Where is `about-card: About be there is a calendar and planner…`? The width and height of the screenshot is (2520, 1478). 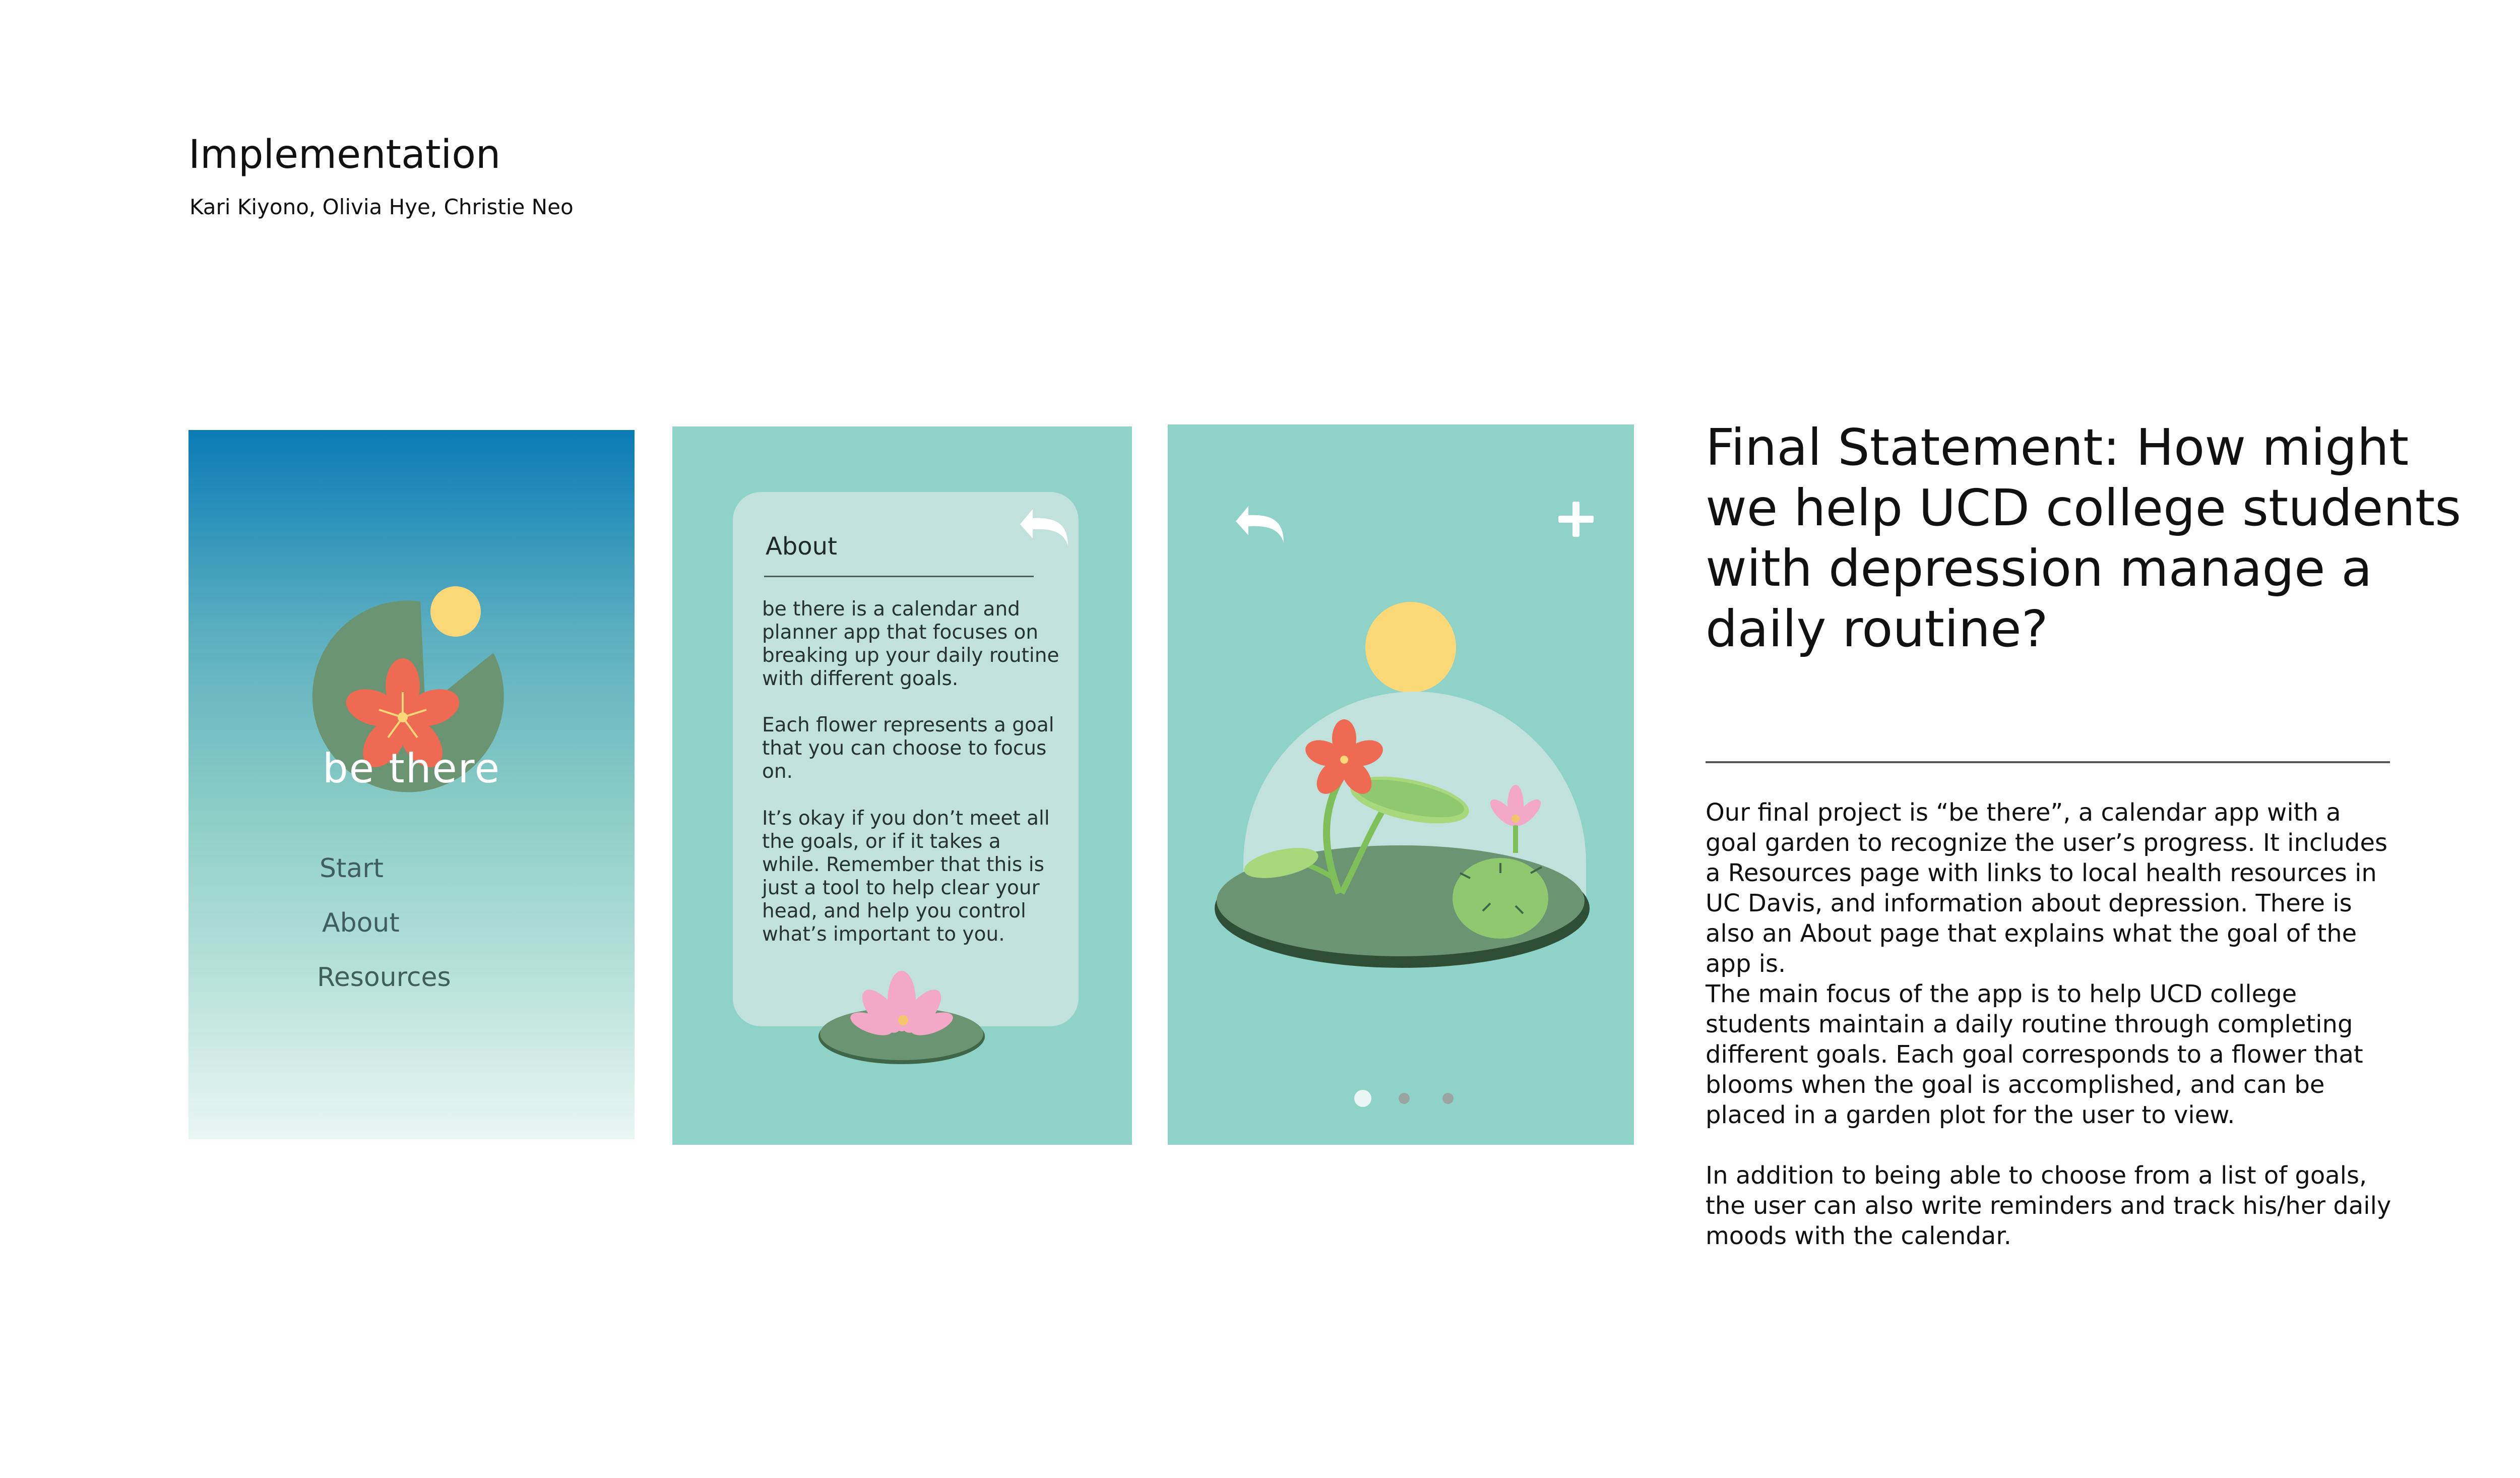
about-card: About be there is a calendar and planner… is located at coordinates (906, 759).